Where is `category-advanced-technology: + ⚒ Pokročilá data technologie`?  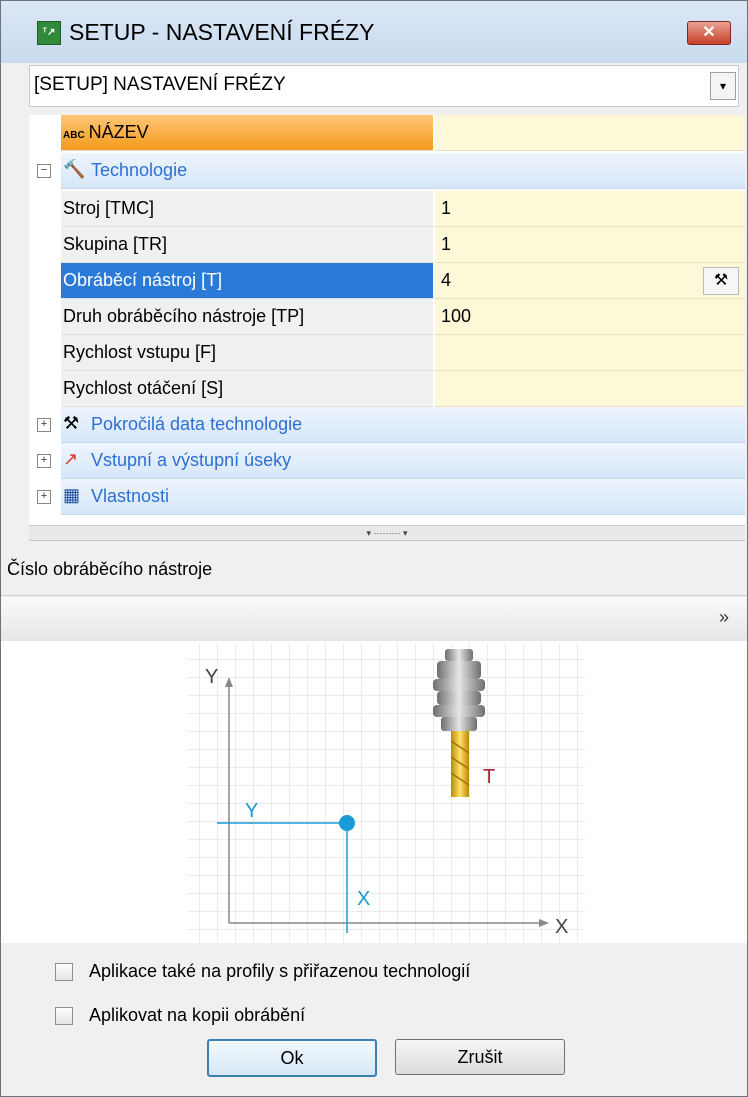 category-advanced-technology: + ⚒ Pokročilá data technologie is located at coordinates (387, 425).